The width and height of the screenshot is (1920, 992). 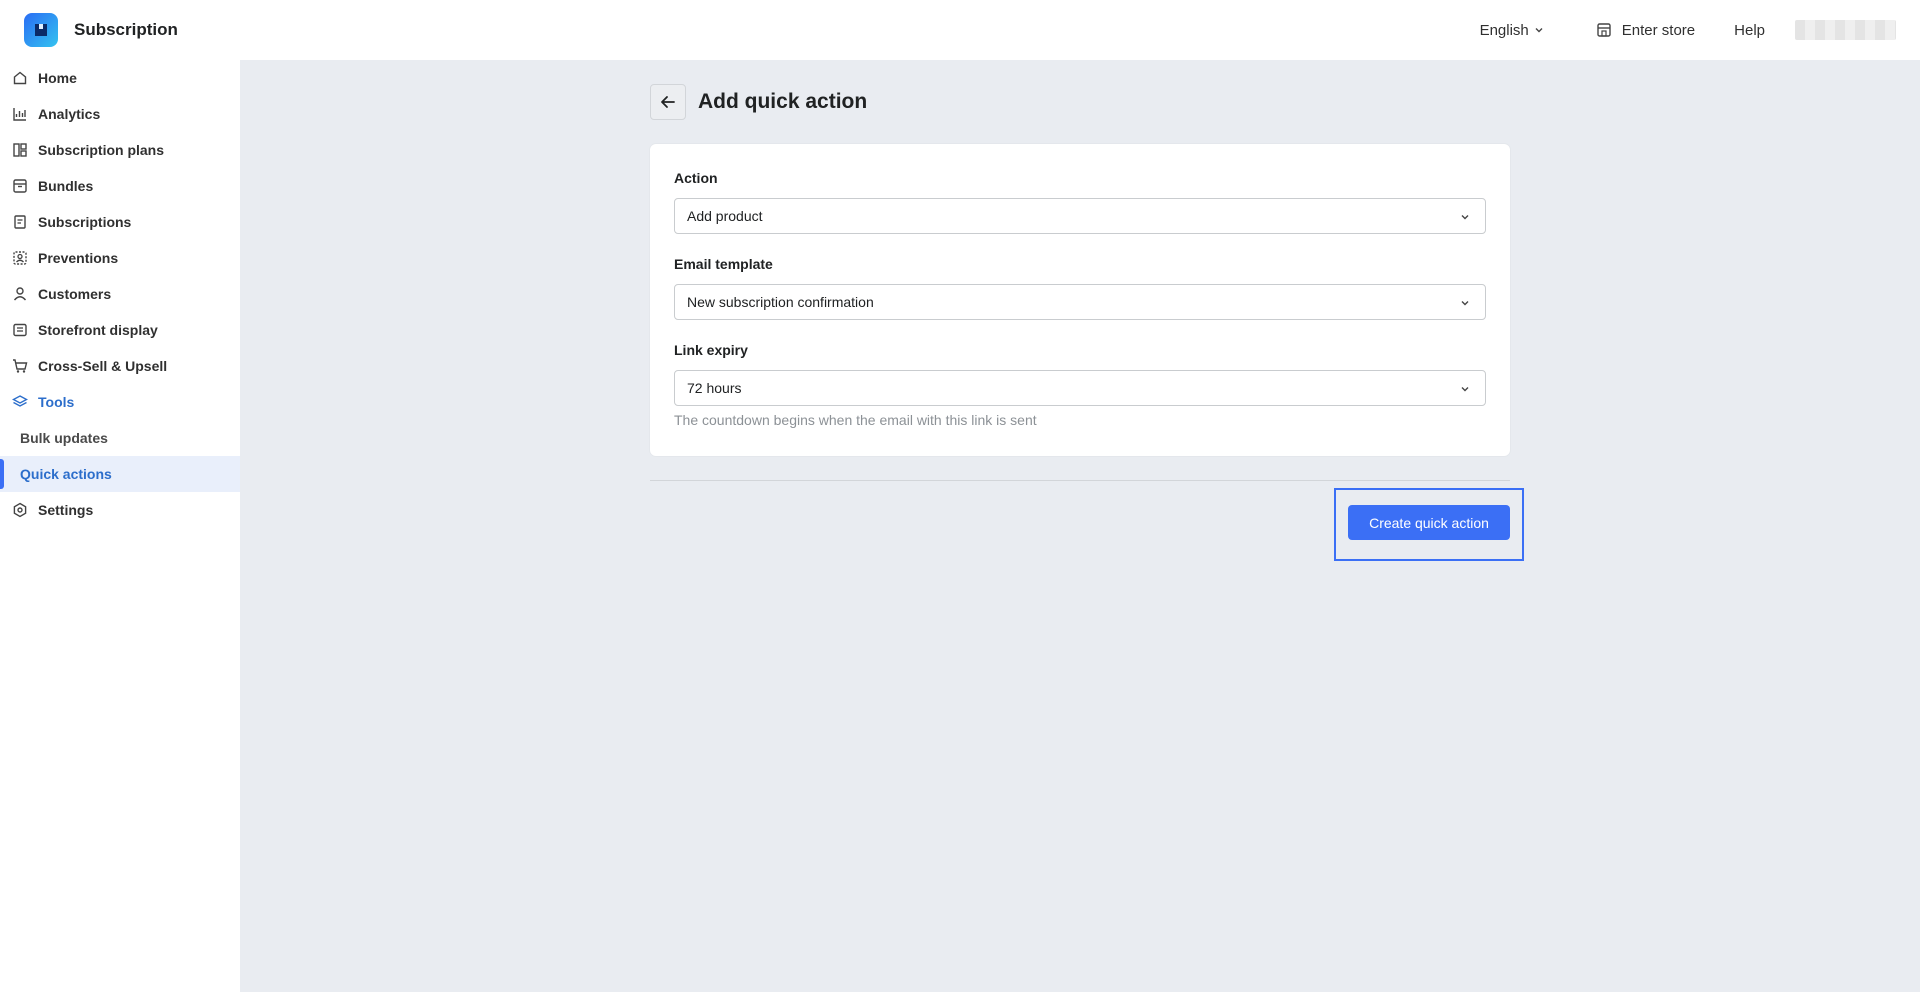 What do you see at coordinates (20, 294) in the screenshot?
I see `customer-icon` at bounding box center [20, 294].